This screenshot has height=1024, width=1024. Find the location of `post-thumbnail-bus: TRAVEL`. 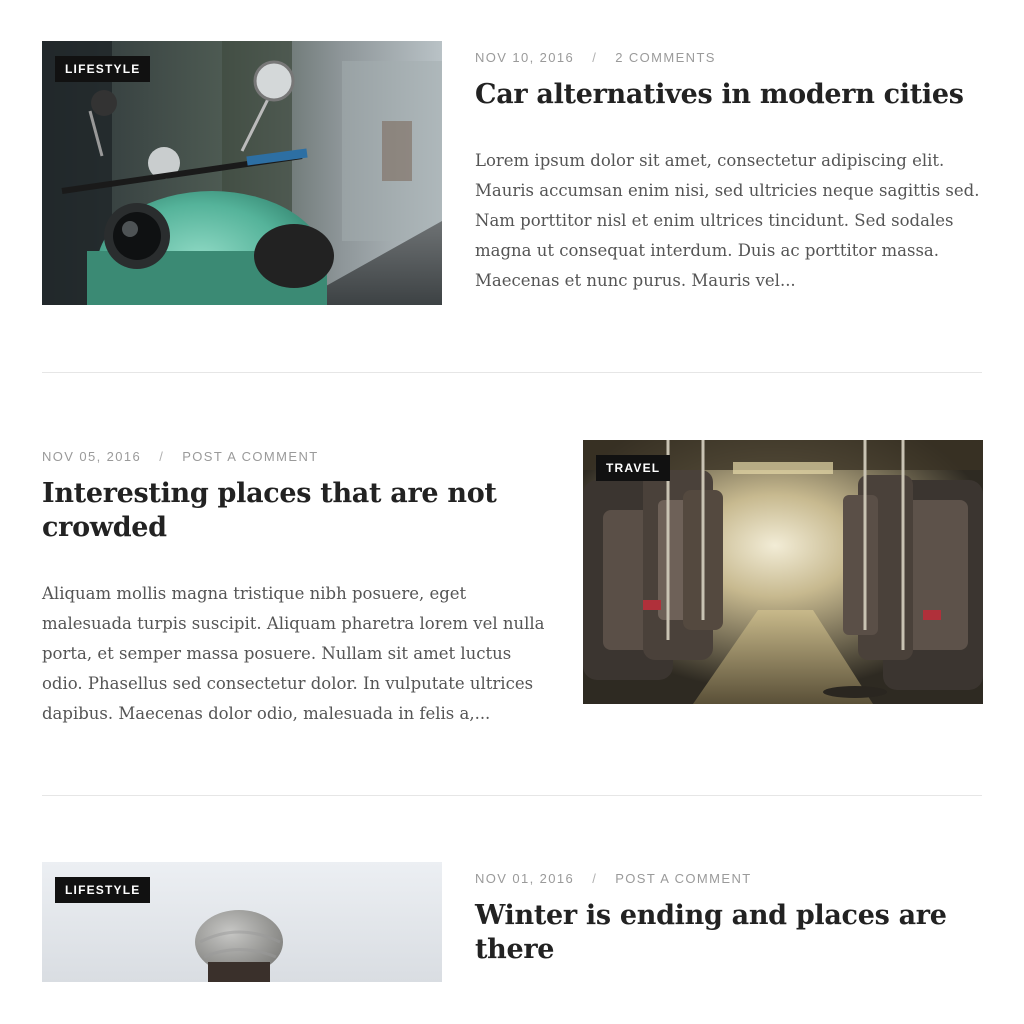

post-thumbnail-bus: TRAVEL is located at coordinates (783, 572).